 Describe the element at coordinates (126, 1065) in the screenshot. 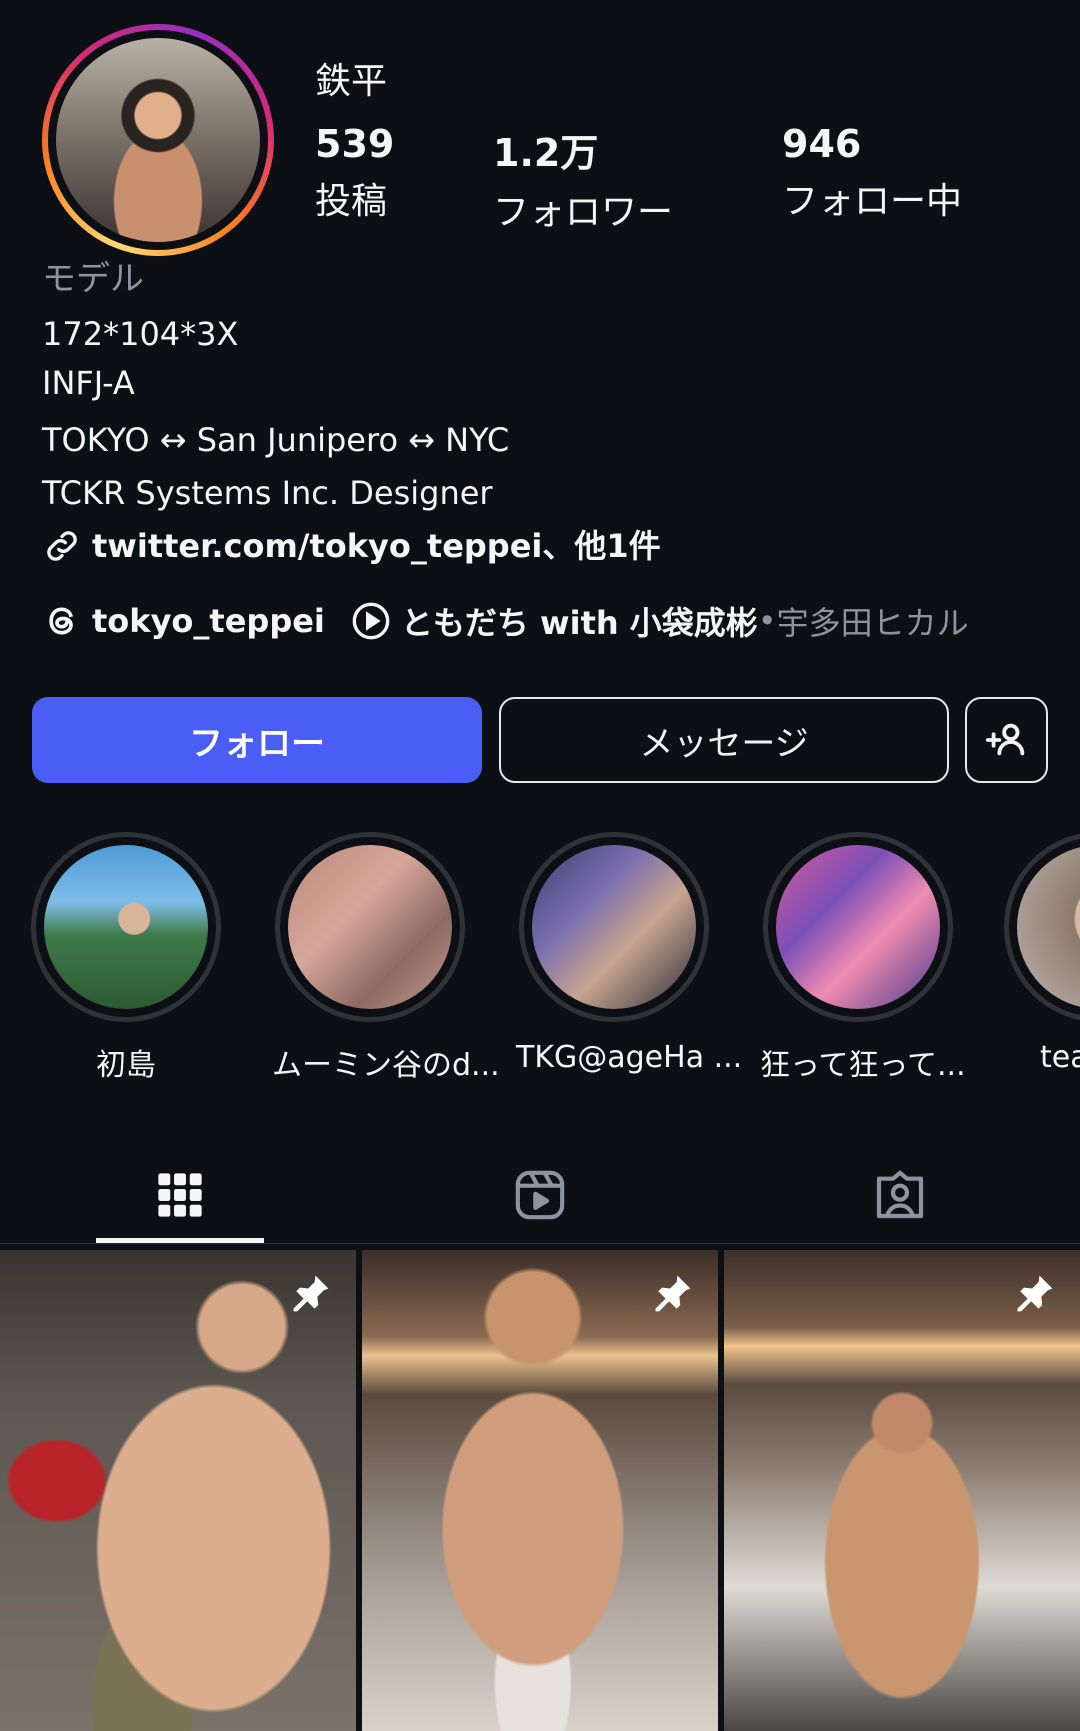

I see `highlight-label: 初島` at that location.